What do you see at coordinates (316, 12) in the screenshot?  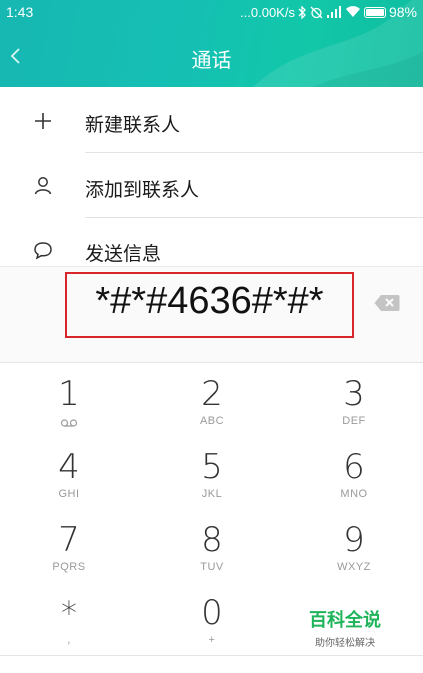 I see `alarm-off-icon` at bounding box center [316, 12].